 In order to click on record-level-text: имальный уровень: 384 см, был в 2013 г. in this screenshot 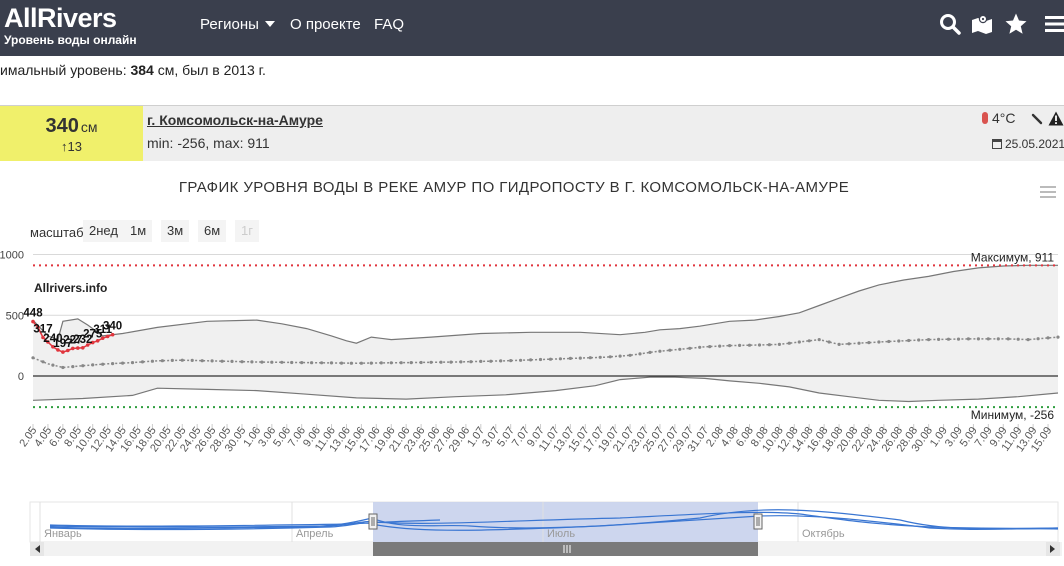, I will do `click(133, 70)`.